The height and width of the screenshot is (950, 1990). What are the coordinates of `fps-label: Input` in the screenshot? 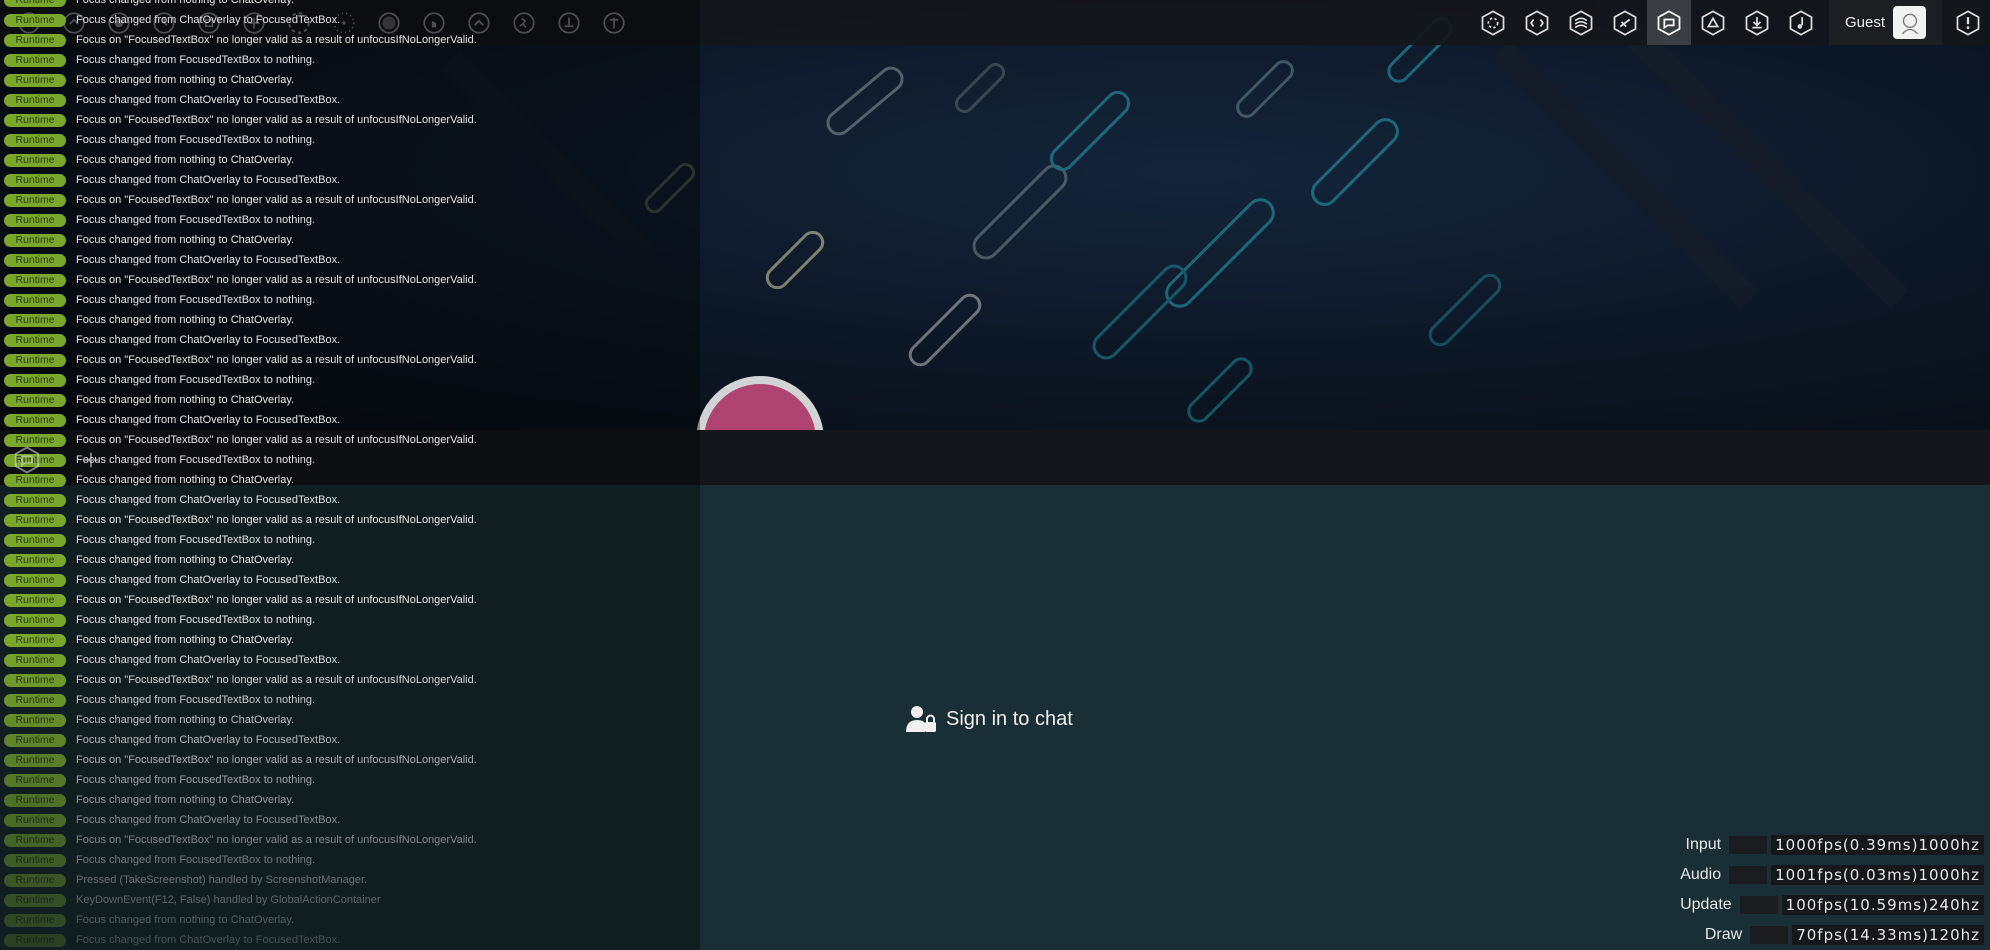 It's located at (1703, 844).